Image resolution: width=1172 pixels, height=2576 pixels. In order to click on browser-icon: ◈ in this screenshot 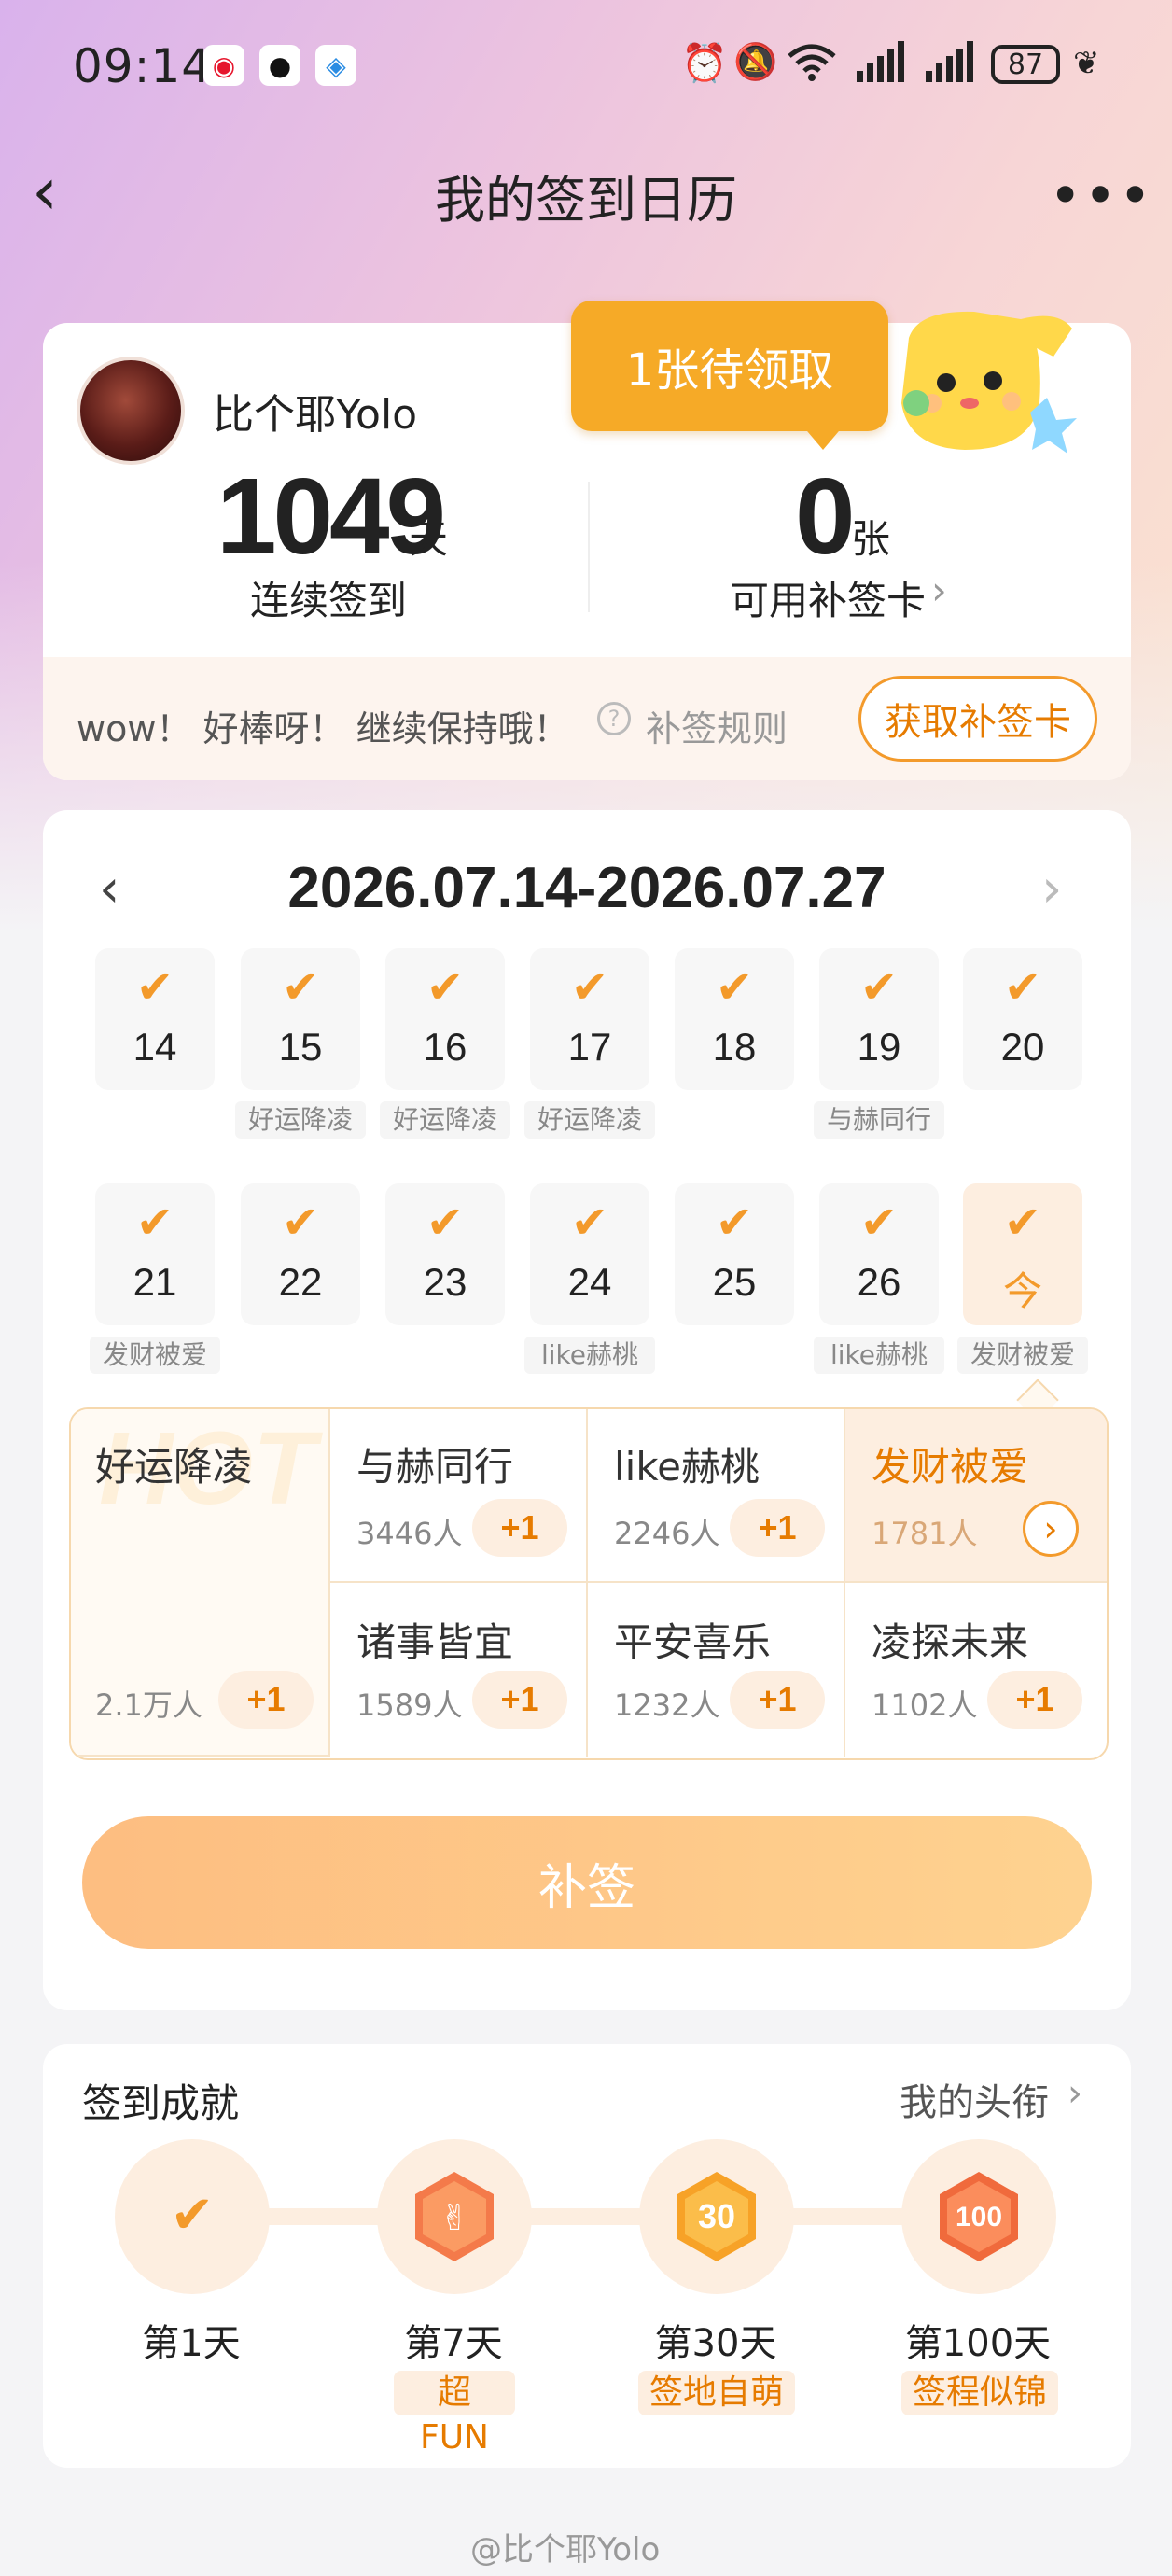, I will do `click(335, 65)`.